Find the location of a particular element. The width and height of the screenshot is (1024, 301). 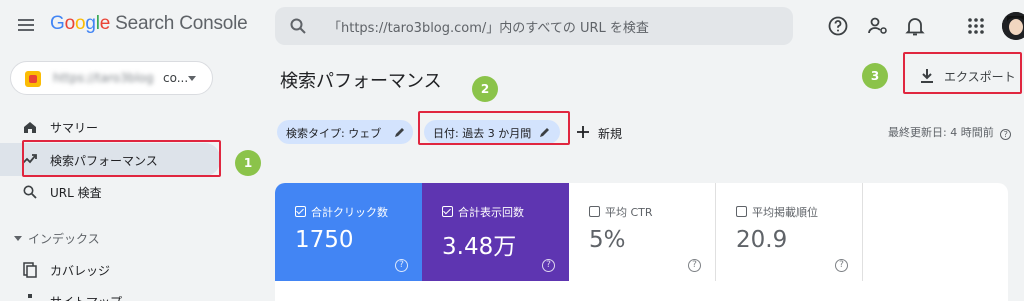

metric-label: 平均掲載順位 is located at coordinates (777, 212).